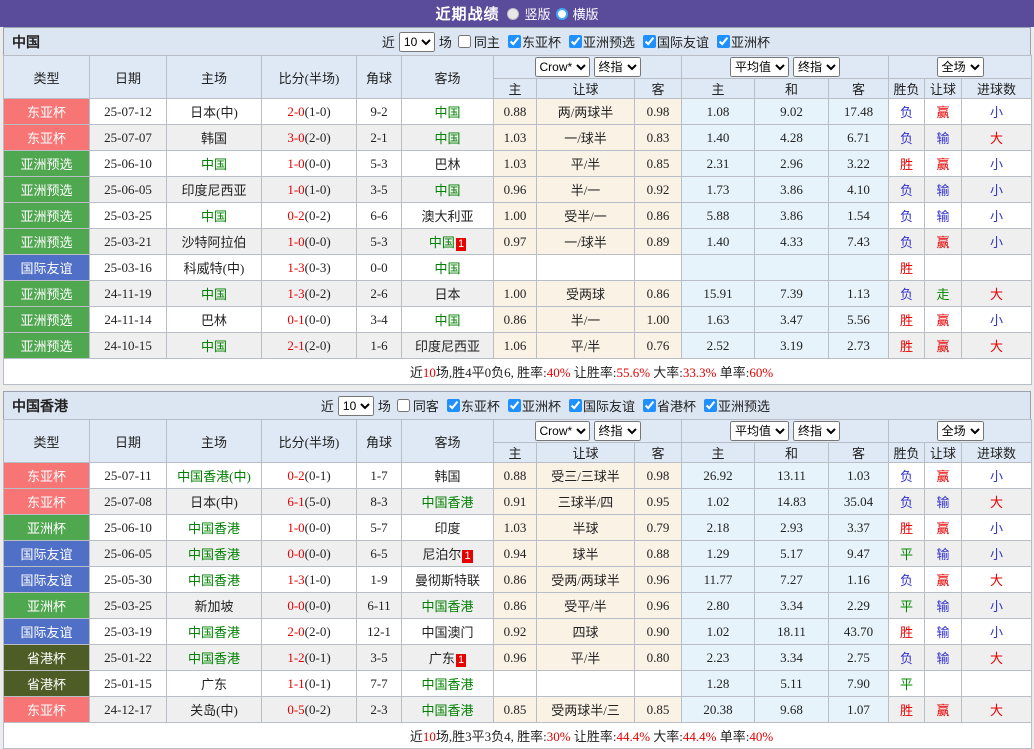 The height and width of the screenshot is (749, 1034). What do you see at coordinates (309, 189) in the screenshot?
I see `score: 1-0(1-0)` at bounding box center [309, 189].